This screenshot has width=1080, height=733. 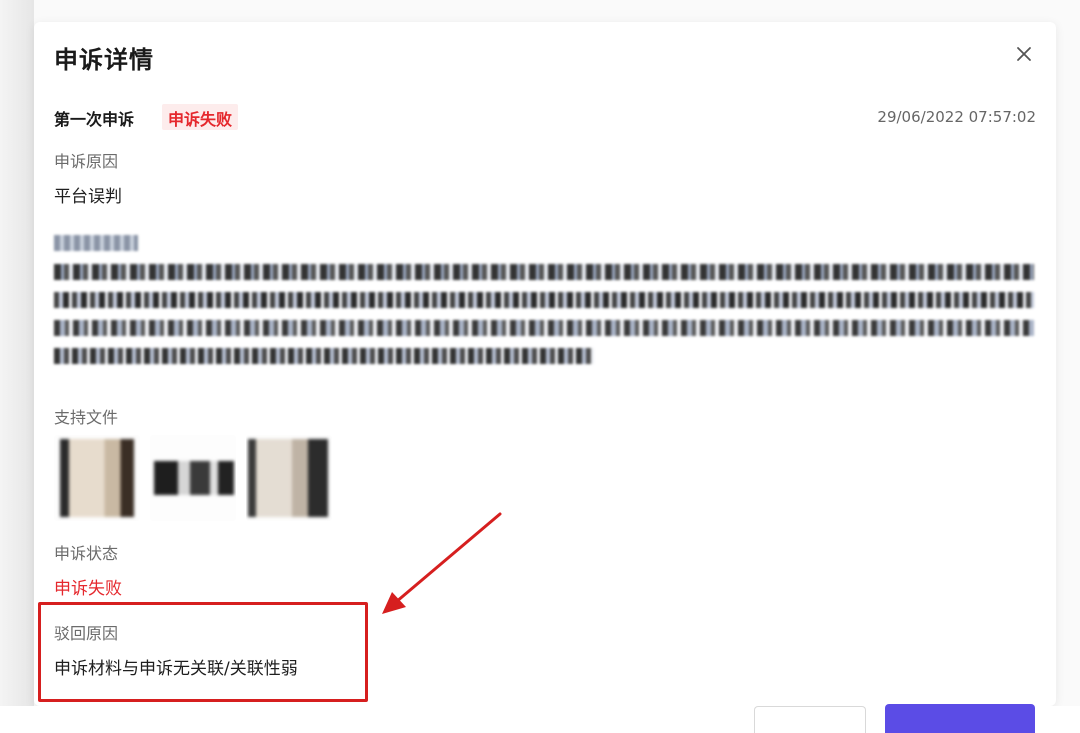 What do you see at coordinates (94, 119) in the screenshot?
I see `appeal-round: 第一次申诉` at bounding box center [94, 119].